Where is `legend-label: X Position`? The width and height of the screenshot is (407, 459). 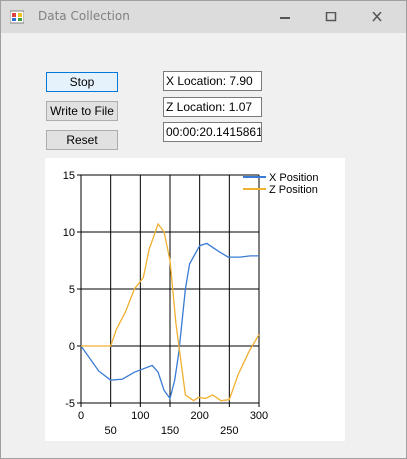
legend-label: X Position is located at coordinates (294, 178).